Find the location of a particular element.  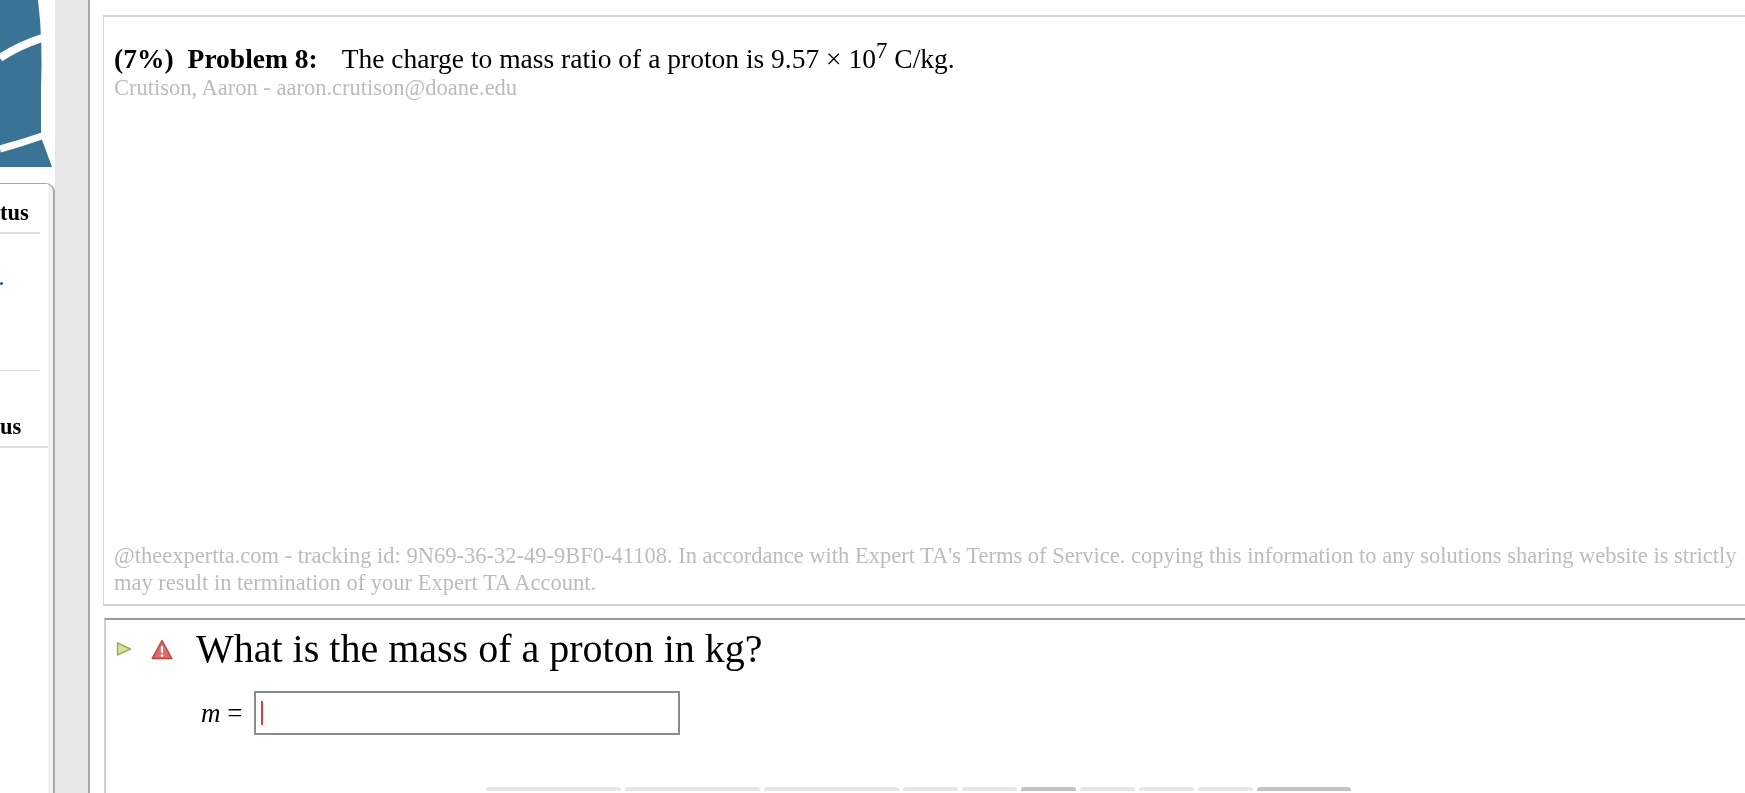

warning-icon is located at coordinates (162, 649).